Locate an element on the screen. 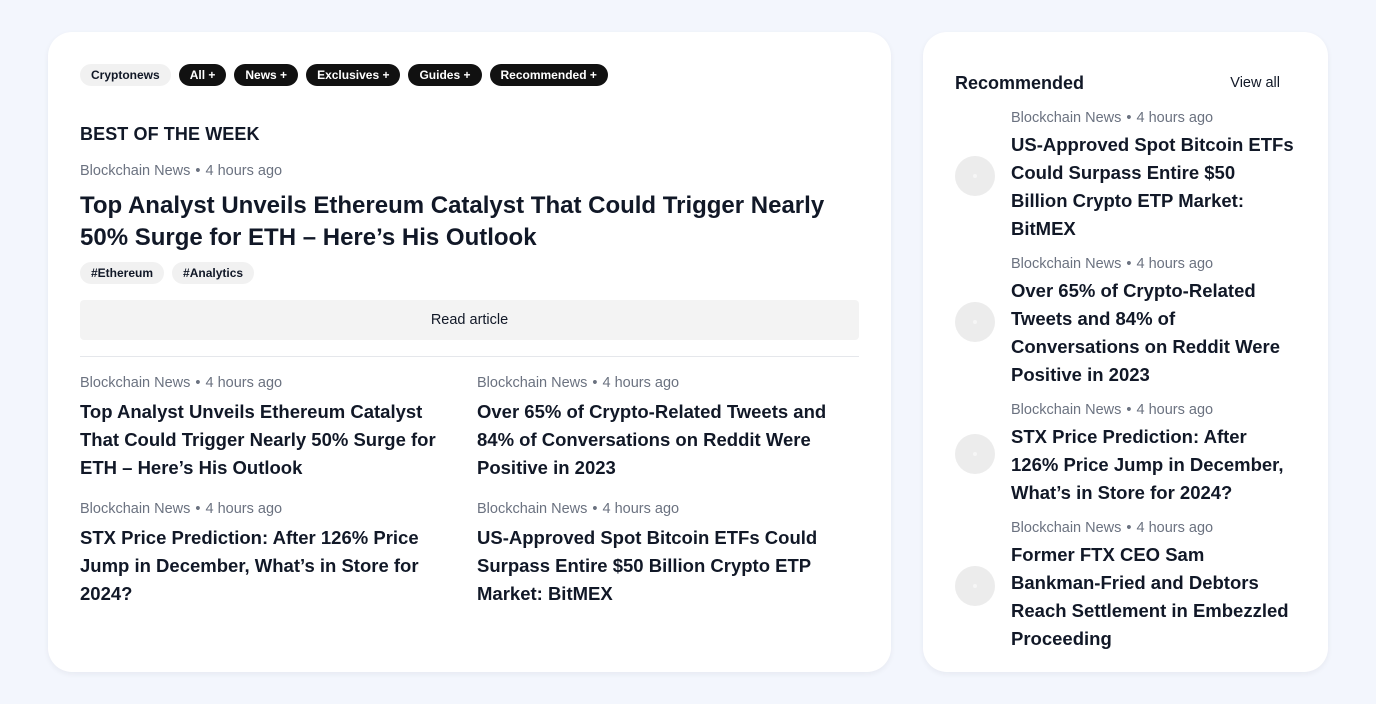 The width and height of the screenshot is (1376, 704). featured-meta: Blockchain News • 4 hours ago is located at coordinates (469, 171).